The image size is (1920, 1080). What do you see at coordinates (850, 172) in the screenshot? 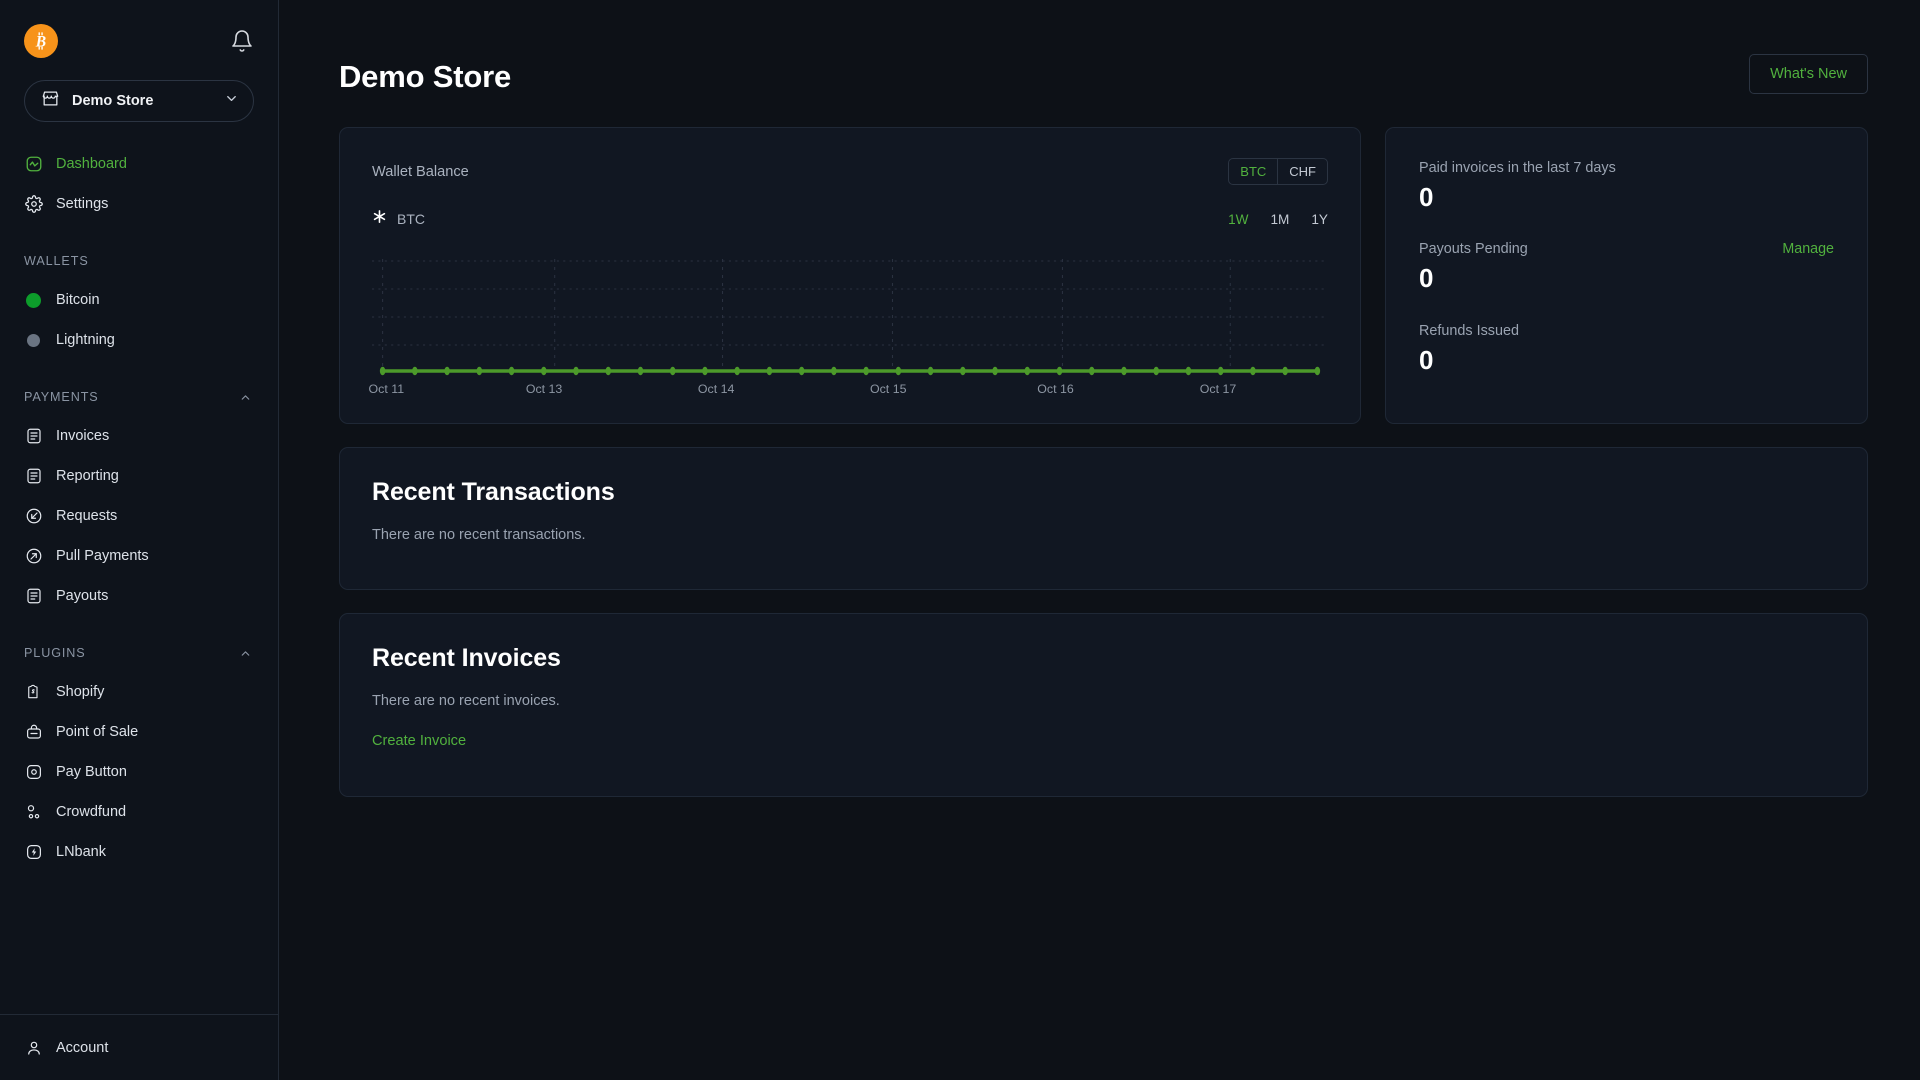
I see `wallet-balance-header: Wallet Balance BTC CHF` at bounding box center [850, 172].